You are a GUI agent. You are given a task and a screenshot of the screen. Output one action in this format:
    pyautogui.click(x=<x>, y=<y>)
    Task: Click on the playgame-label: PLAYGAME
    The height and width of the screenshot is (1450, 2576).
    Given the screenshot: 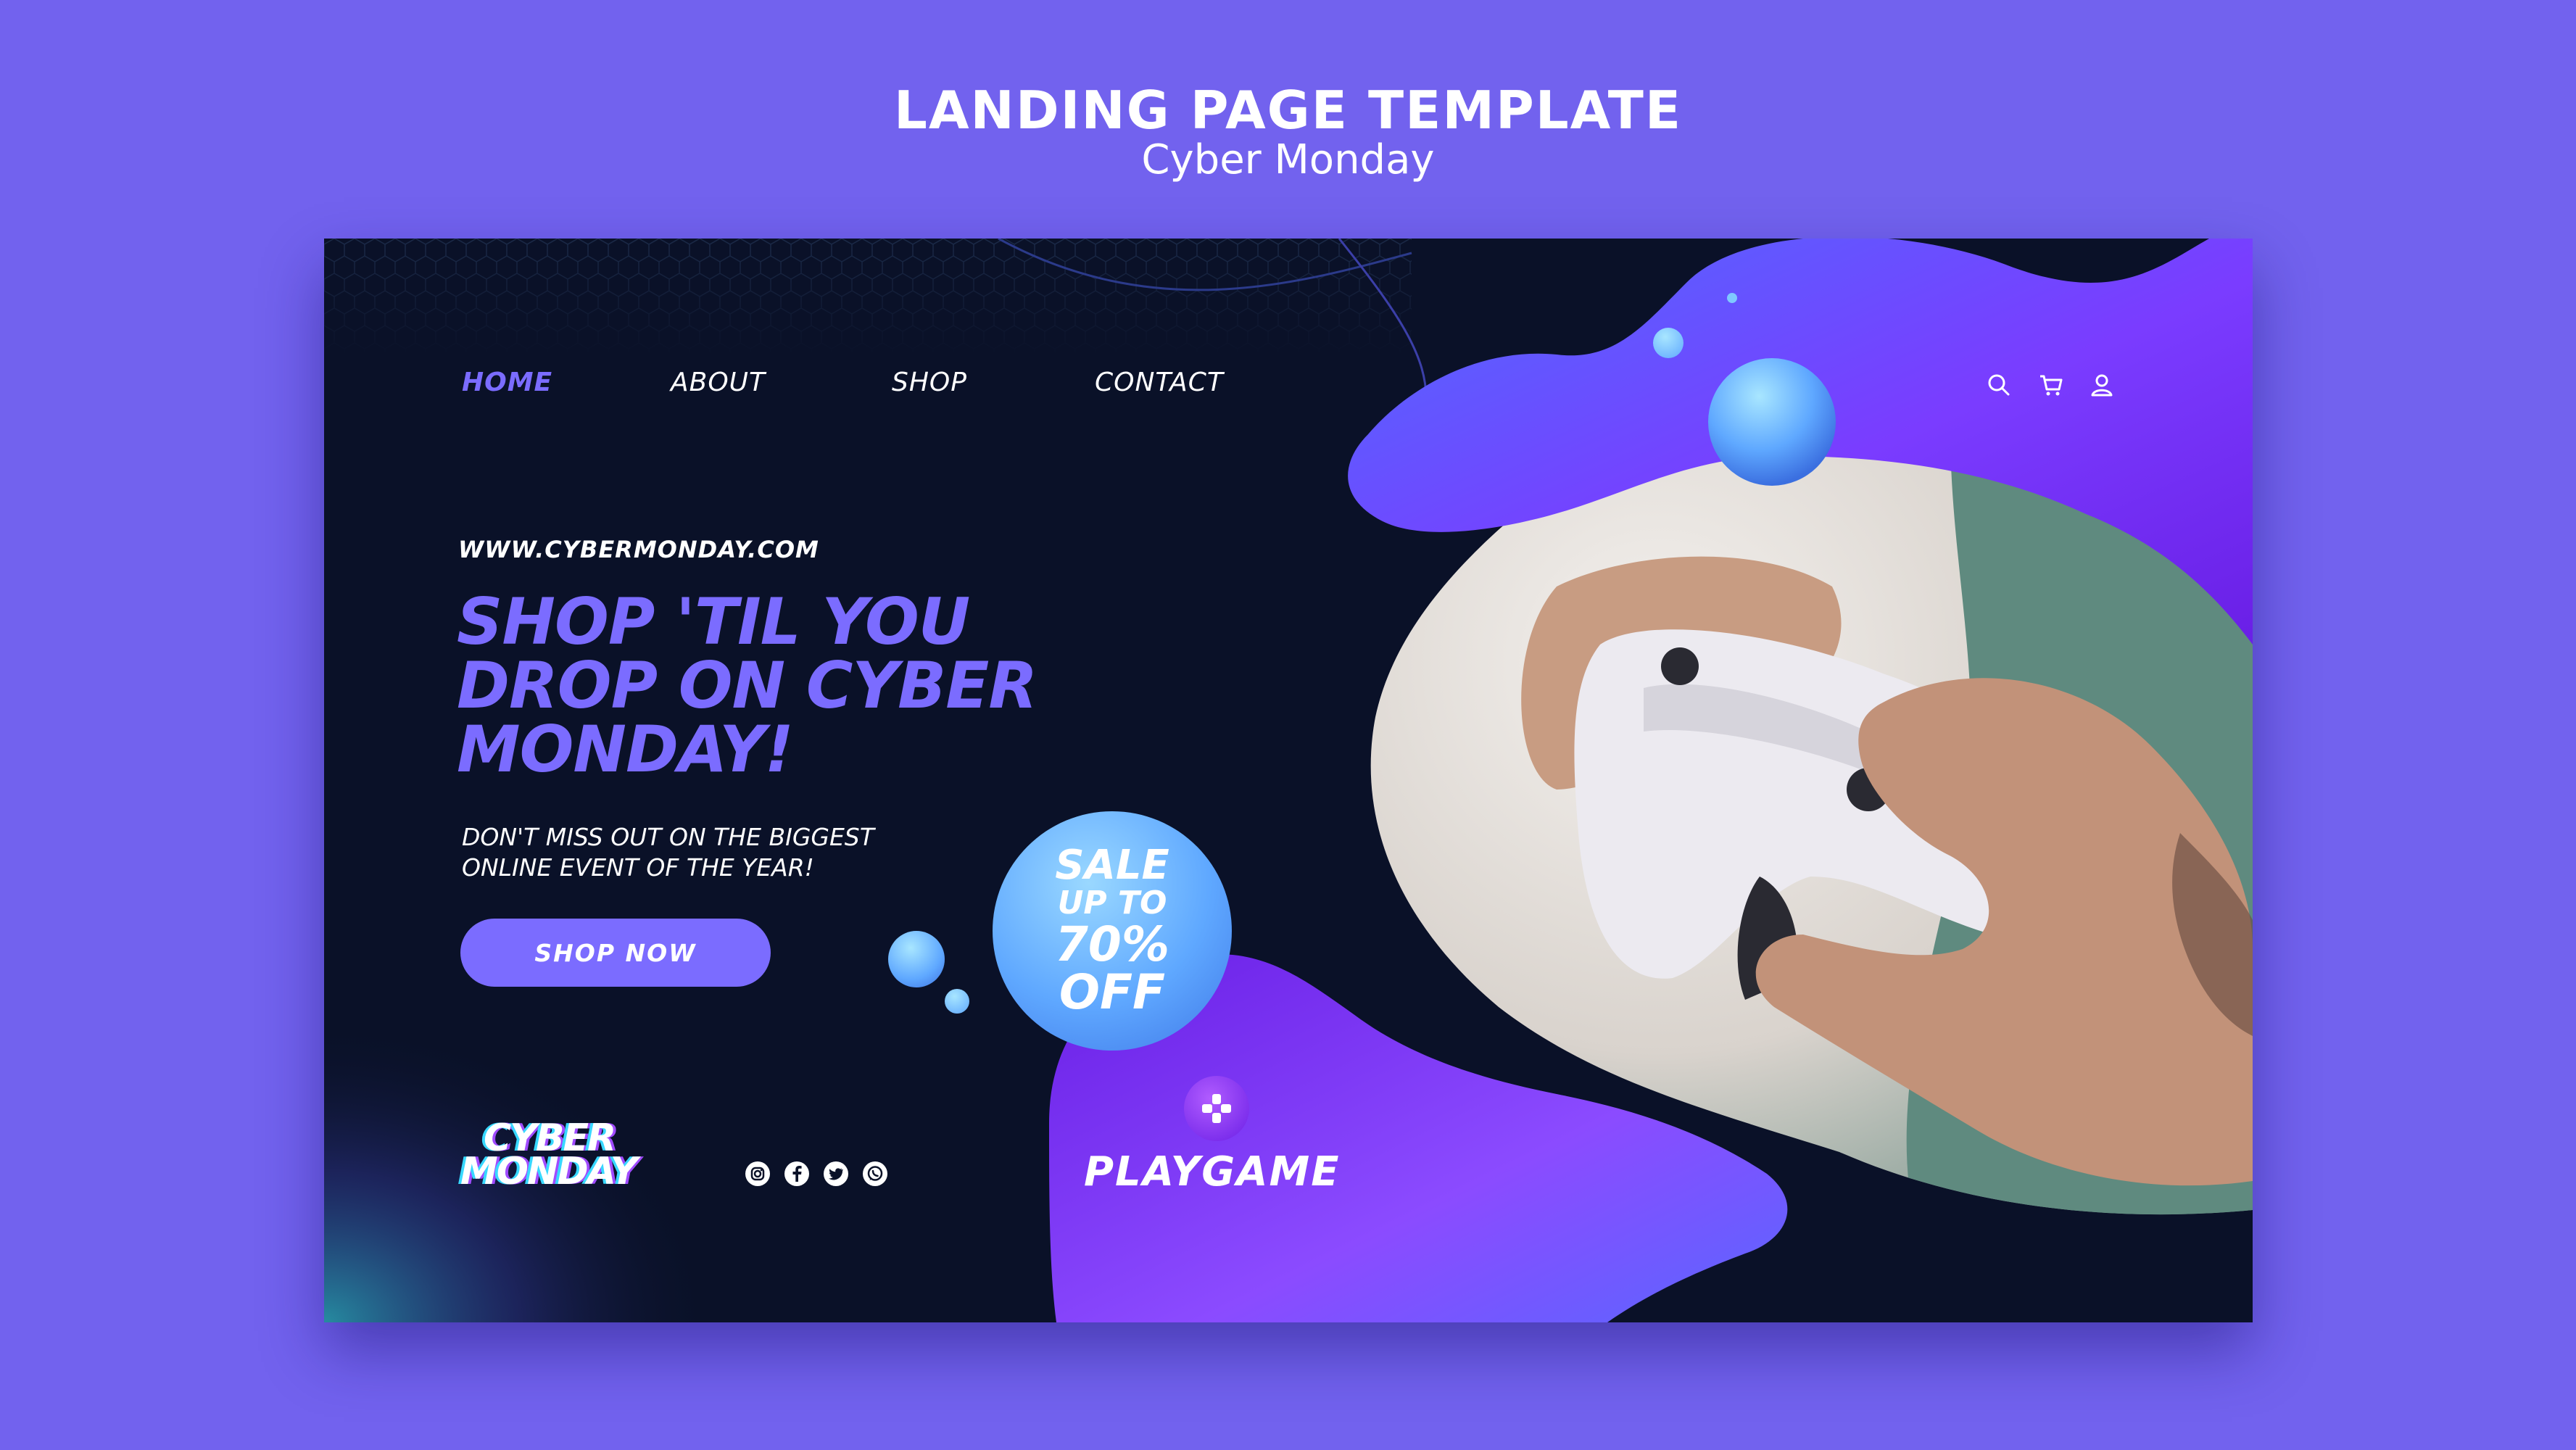 What is the action you would take?
    pyautogui.click(x=1212, y=1172)
    